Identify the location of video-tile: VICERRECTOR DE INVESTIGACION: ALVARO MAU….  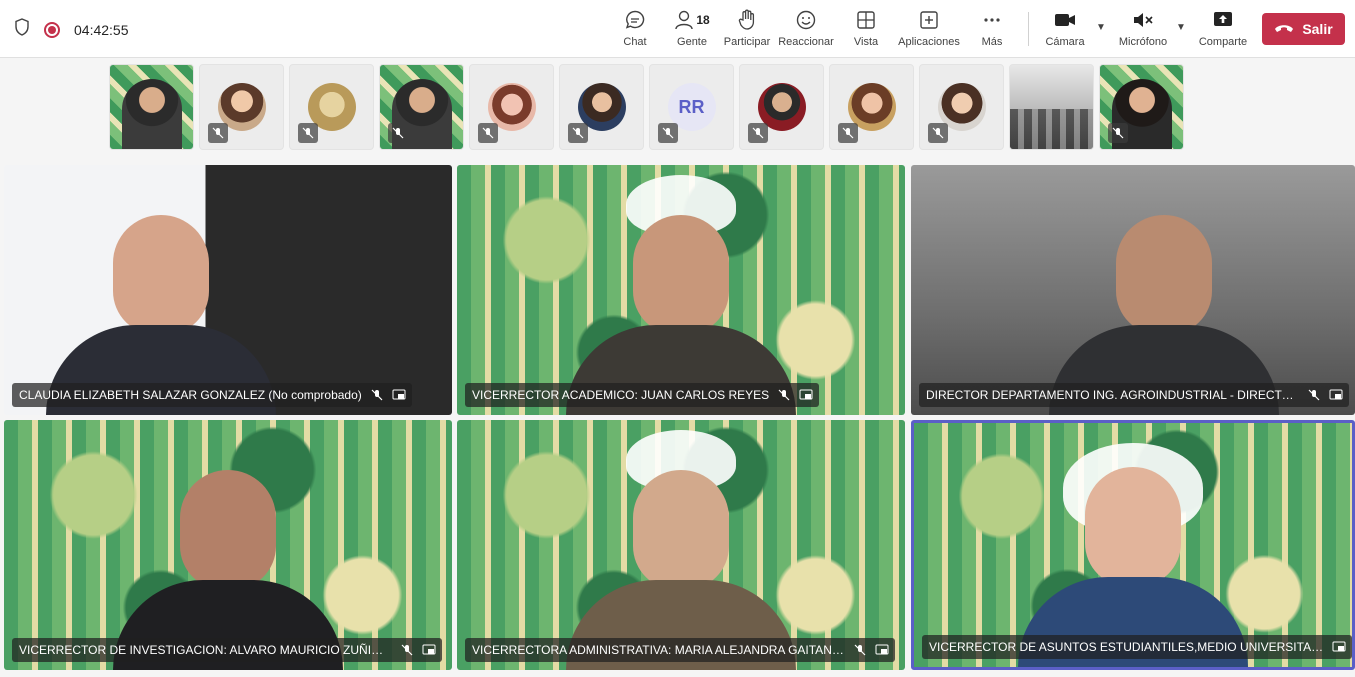
(228, 545).